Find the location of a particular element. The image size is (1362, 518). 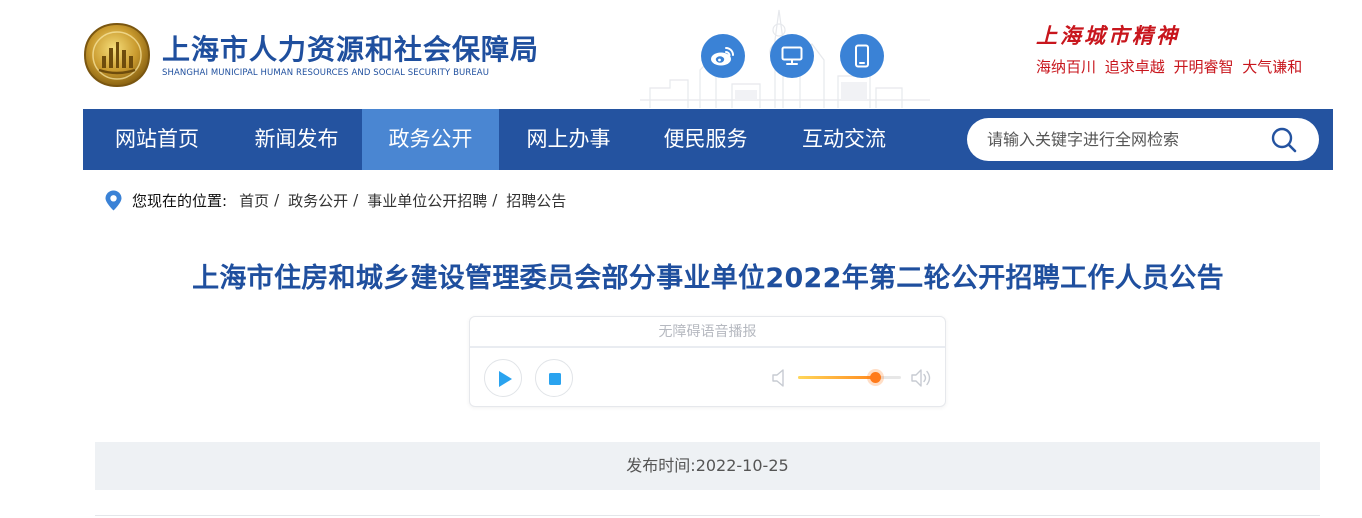

volume-down-icon is located at coordinates (779, 378).